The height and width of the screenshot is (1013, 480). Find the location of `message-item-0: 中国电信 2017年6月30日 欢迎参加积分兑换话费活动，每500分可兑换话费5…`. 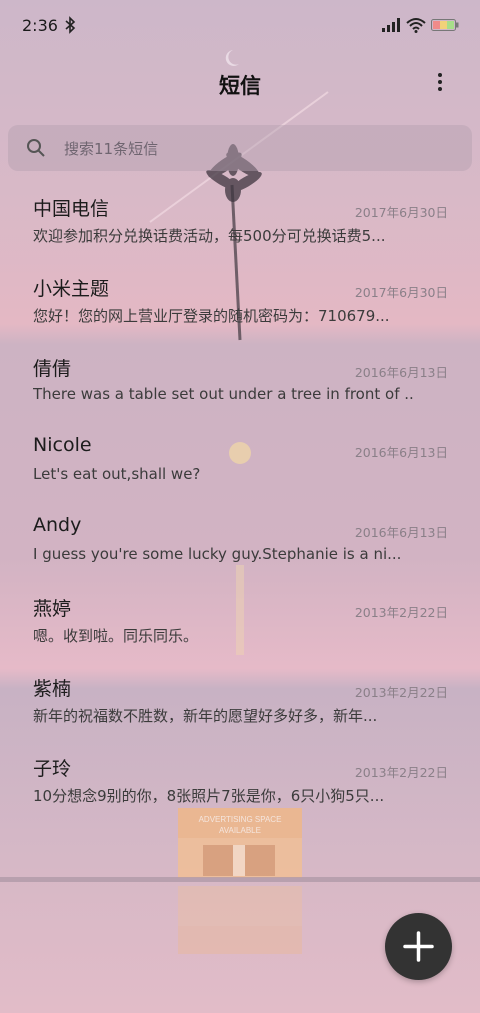

message-item-0: 中国电信 2017年6月30日 欢迎参加积分兑换话费活动，每500分可兑换话费5… is located at coordinates (240, 220).